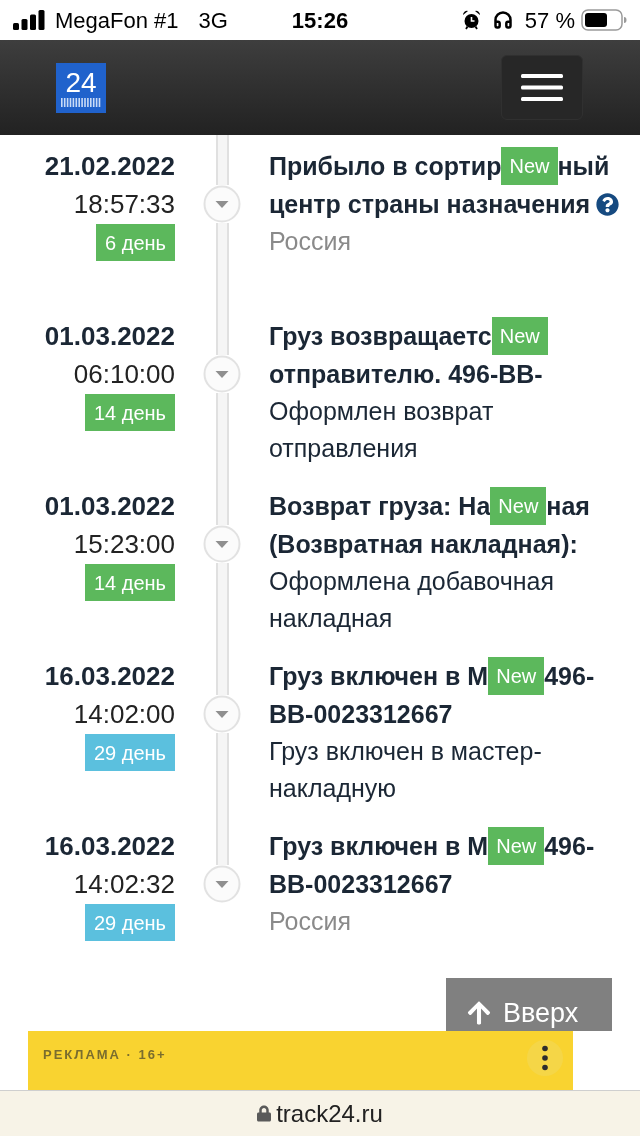 The width and height of the screenshot is (640, 1136). I want to click on lock-icon, so click(264, 1113).